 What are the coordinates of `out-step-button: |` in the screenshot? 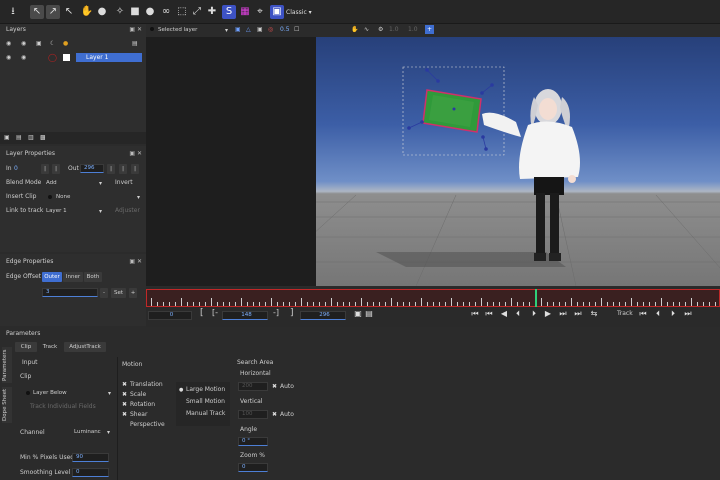 It's located at (111, 169).